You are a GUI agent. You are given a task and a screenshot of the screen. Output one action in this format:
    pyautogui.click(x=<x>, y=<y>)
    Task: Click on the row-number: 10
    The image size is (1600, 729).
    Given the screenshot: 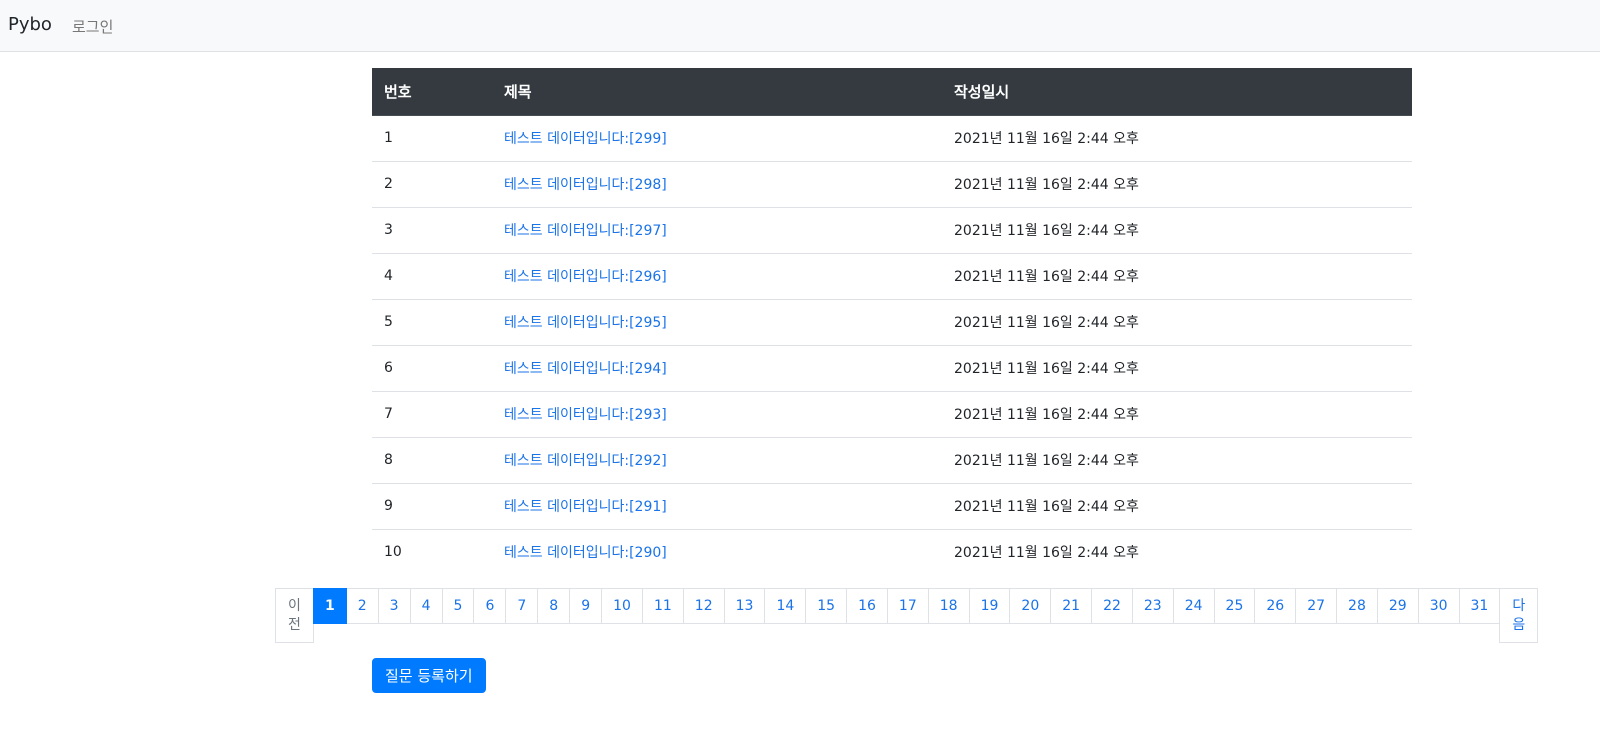 What is the action you would take?
    pyautogui.click(x=393, y=552)
    